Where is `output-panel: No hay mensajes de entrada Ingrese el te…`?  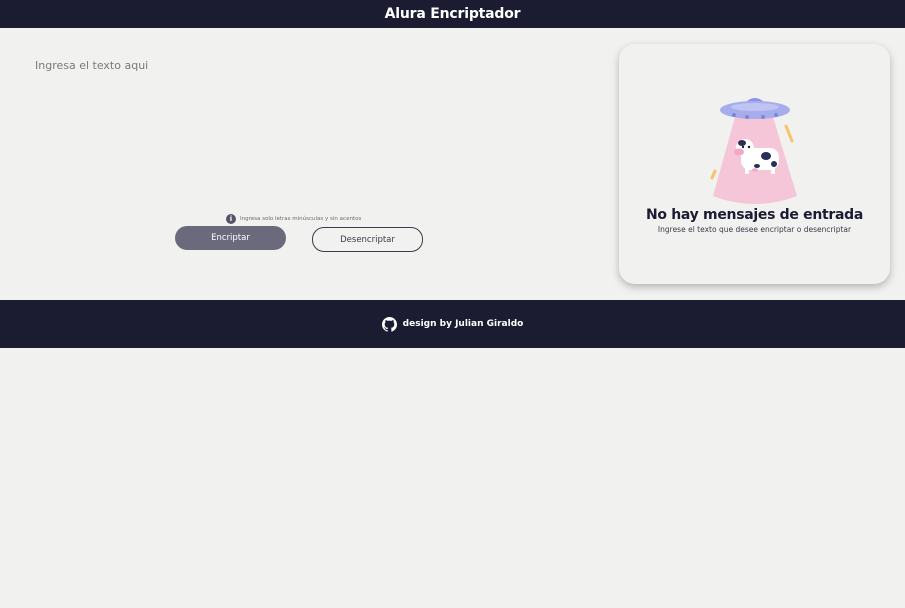
output-panel: No hay mensajes de entrada Ingrese el te… is located at coordinates (754, 164).